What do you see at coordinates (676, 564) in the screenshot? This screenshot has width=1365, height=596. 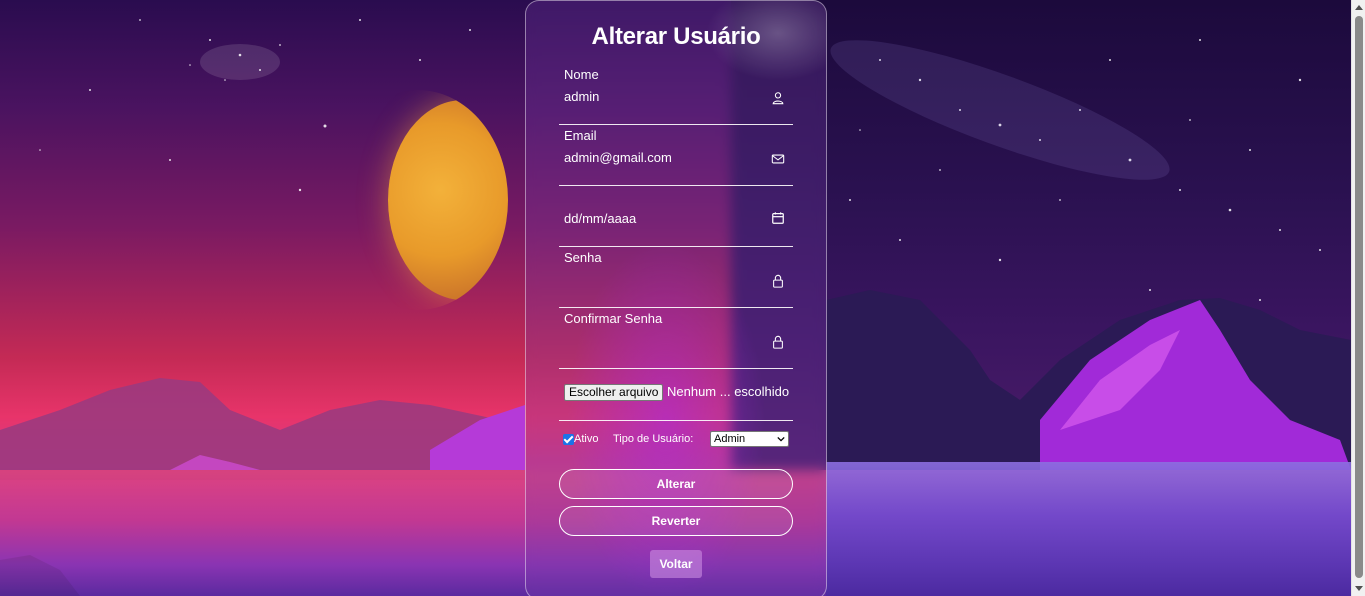 I see `voltar-button: Voltar` at bounding box center [676, 564].